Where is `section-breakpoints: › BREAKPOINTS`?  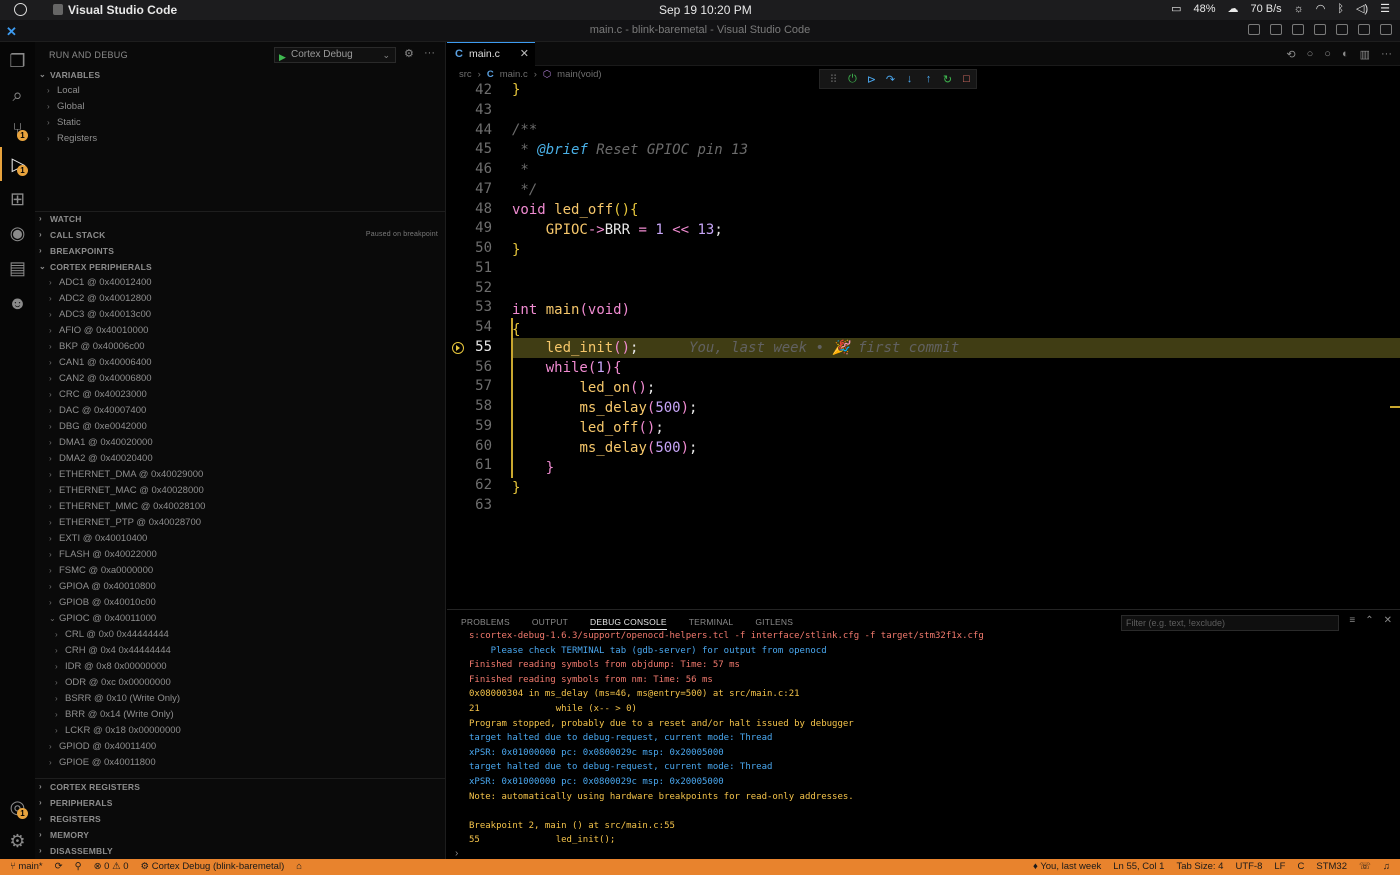 section-breakpoints: › BREAKPOINTS is located at coordinates (240, 251).